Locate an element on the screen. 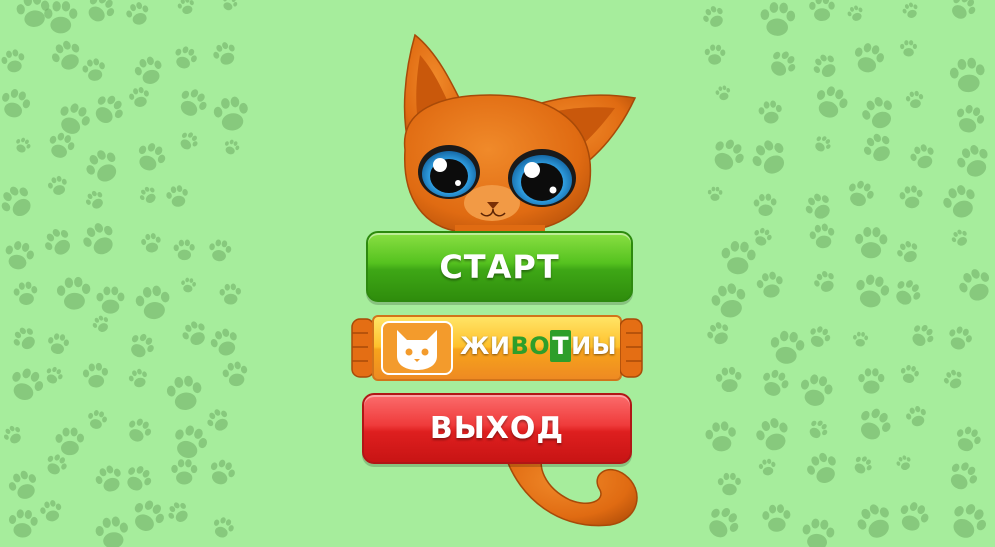 The width and height of the screenshot is (995, 547). exit-button-label: ВЫХОД is located at coordinates (497, 428).